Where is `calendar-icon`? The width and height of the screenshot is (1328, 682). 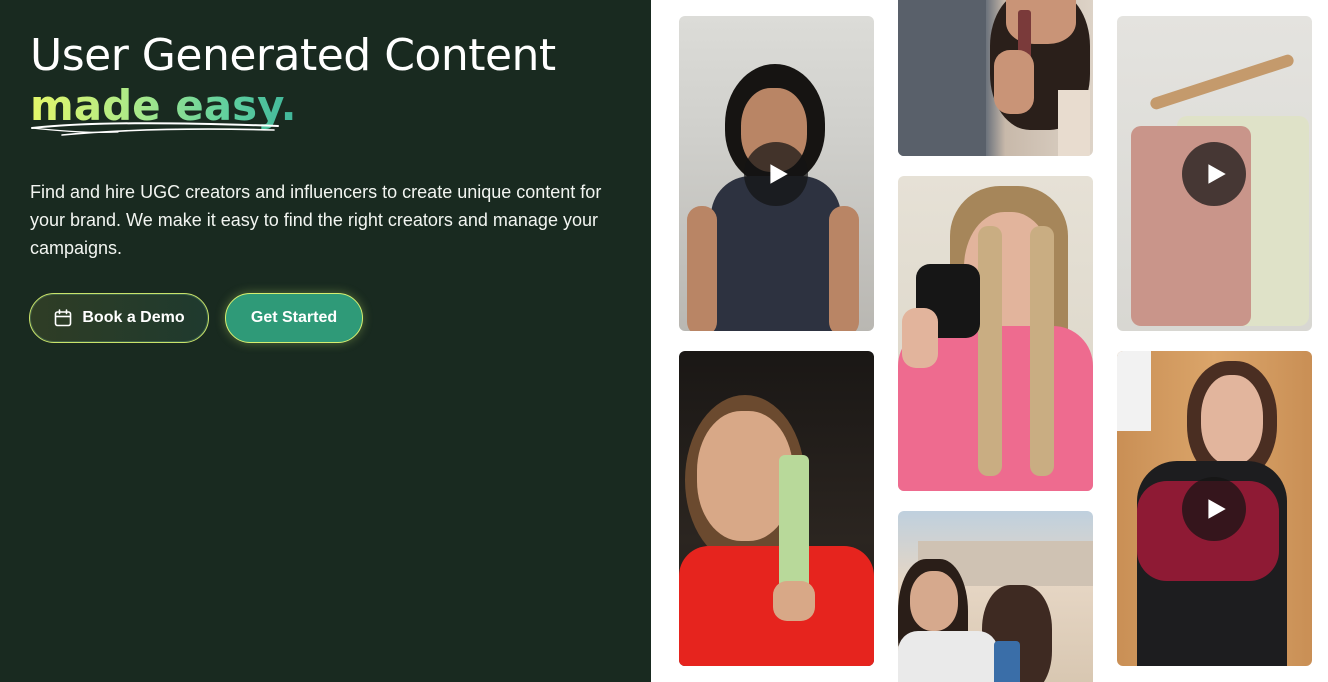 calendar-icon is located at coordinates (63, 318).